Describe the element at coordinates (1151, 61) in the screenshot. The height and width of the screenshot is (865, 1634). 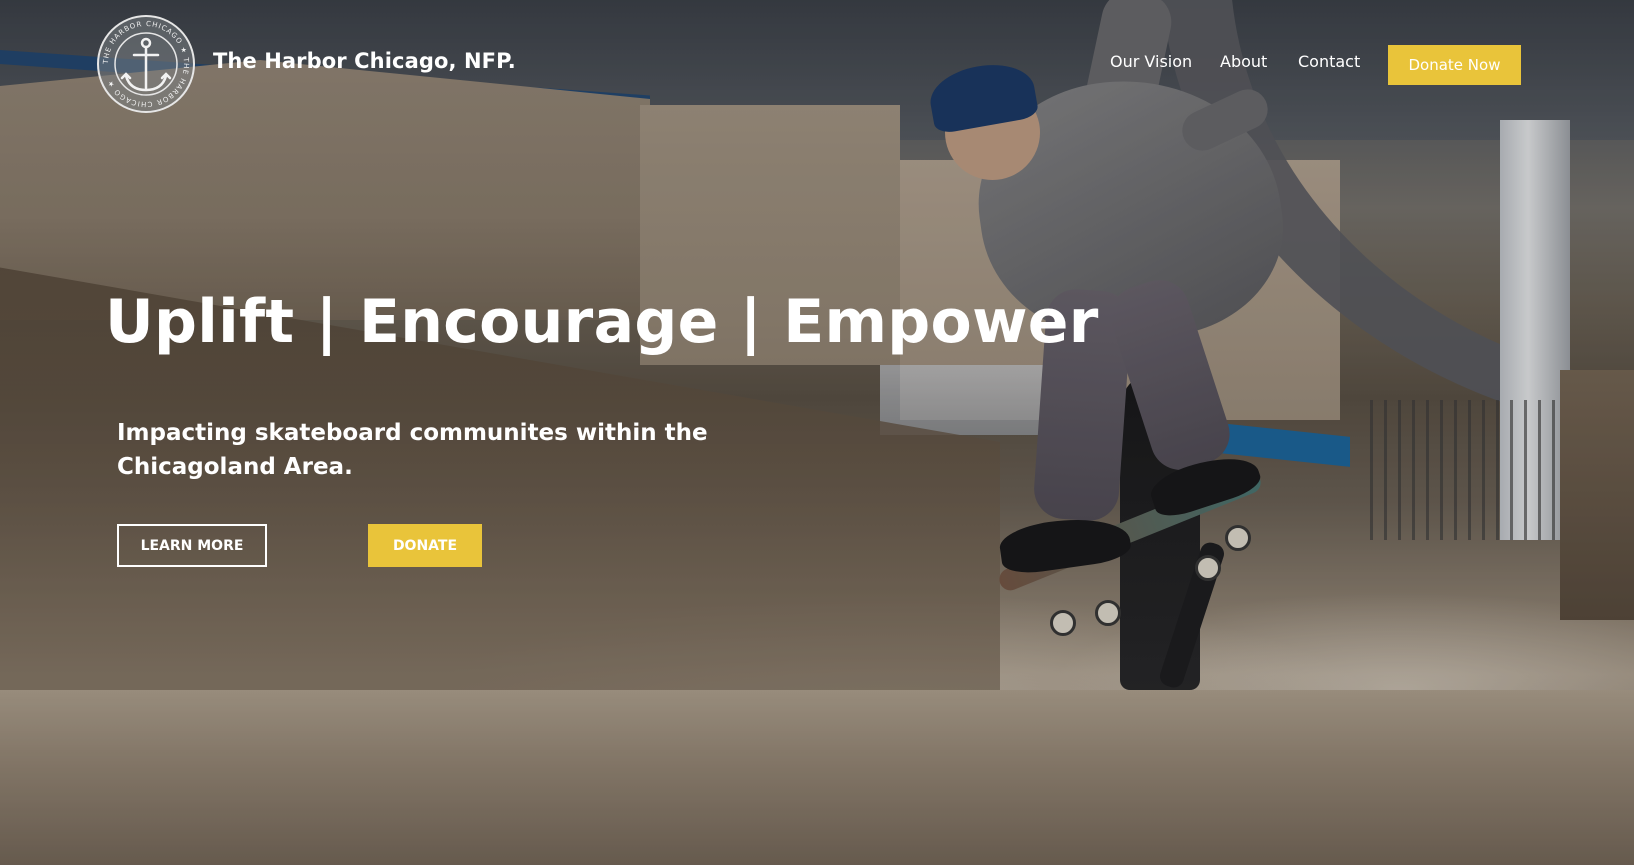
I see `nav-our-vision: Our Vision` at that location.